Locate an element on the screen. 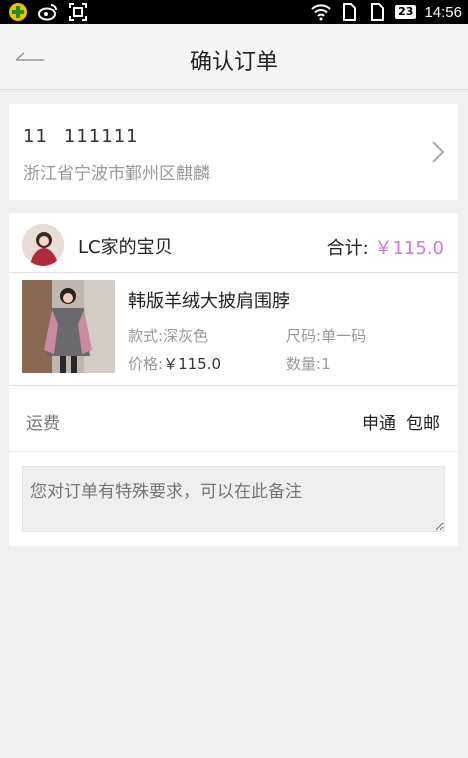 The width and height of the screenshot is (468, 758). clock: 14:56 is located at coordinates (443, 12).